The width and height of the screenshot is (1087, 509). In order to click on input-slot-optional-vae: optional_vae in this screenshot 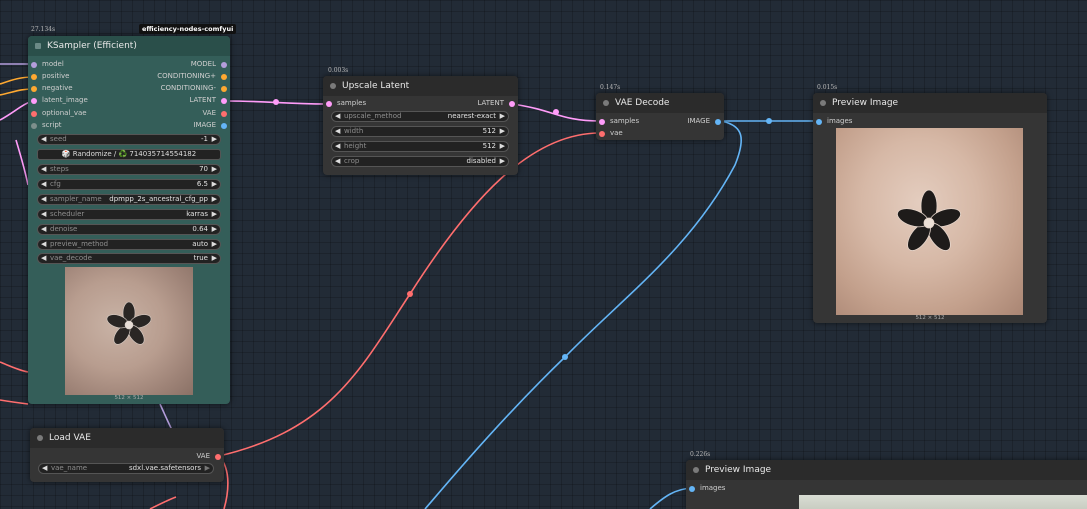, I will do `click(59, 113)`.